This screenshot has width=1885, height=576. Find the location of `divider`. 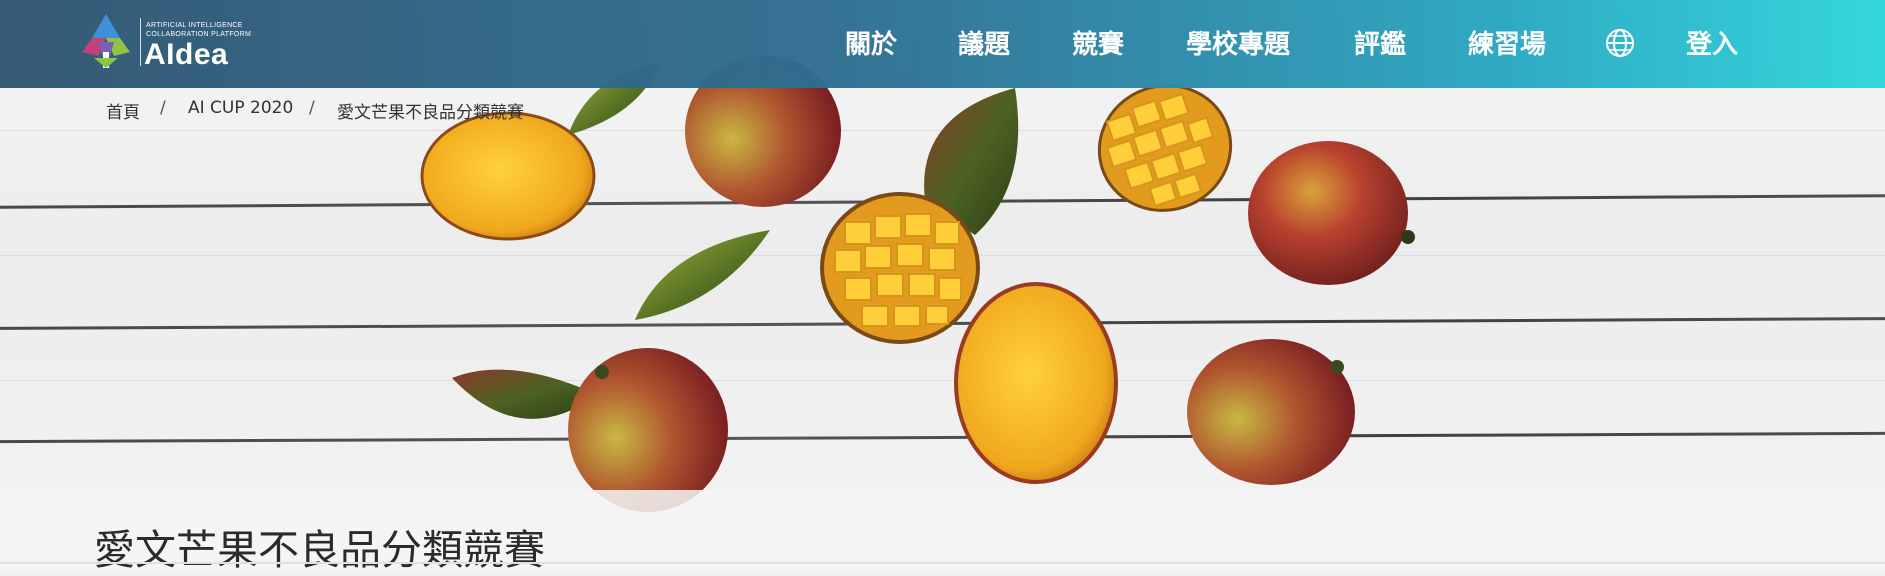

divider is located at coordinates (942, 563).